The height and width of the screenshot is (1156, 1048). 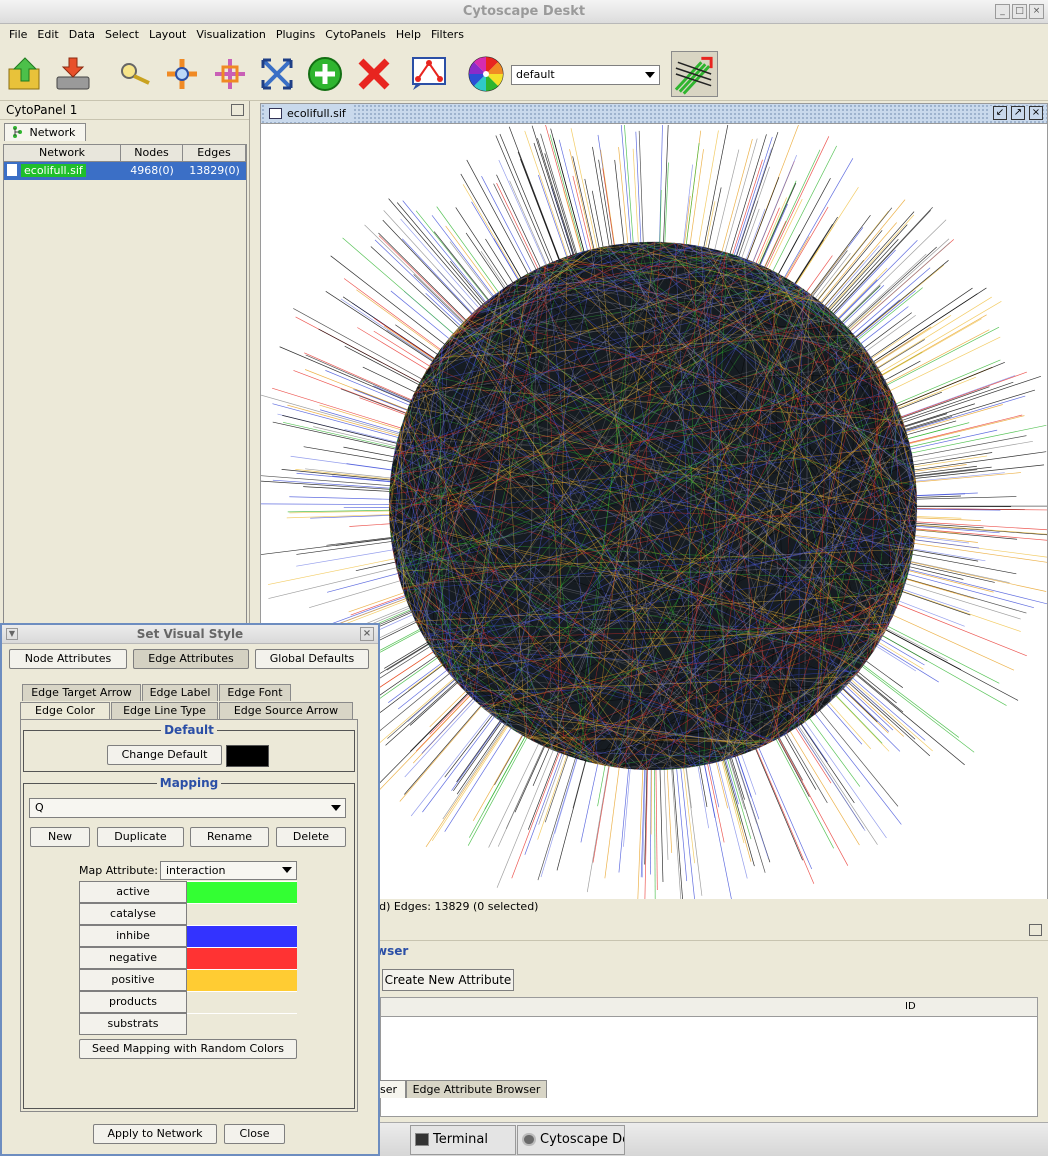 I want to click on tab-network: Network, so click(x=45, y=132).